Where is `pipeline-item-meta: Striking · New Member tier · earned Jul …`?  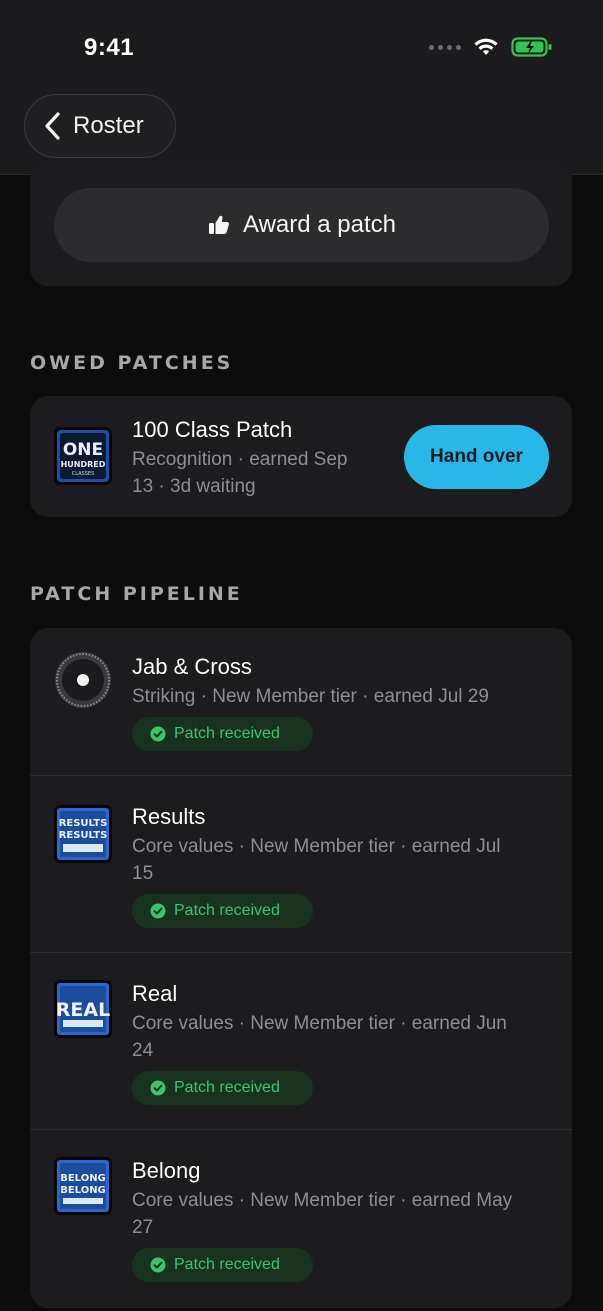
pipeline-item-meta: Striking · New Member tier · earned Jul … is located at coordinates (310, 696).